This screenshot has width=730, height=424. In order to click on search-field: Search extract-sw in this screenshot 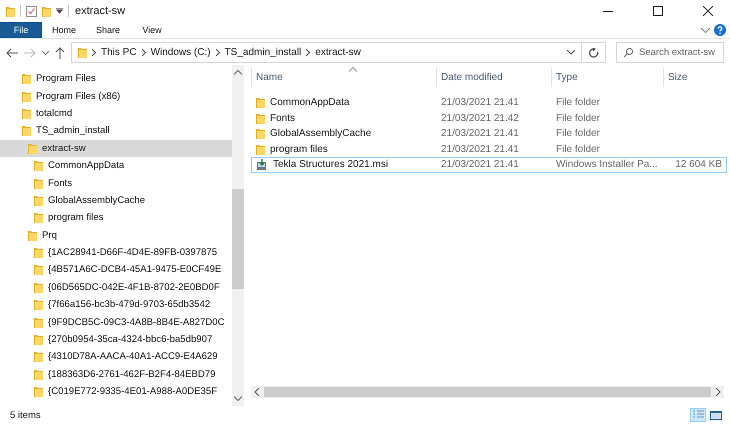, I will do `click(670, 52)`.